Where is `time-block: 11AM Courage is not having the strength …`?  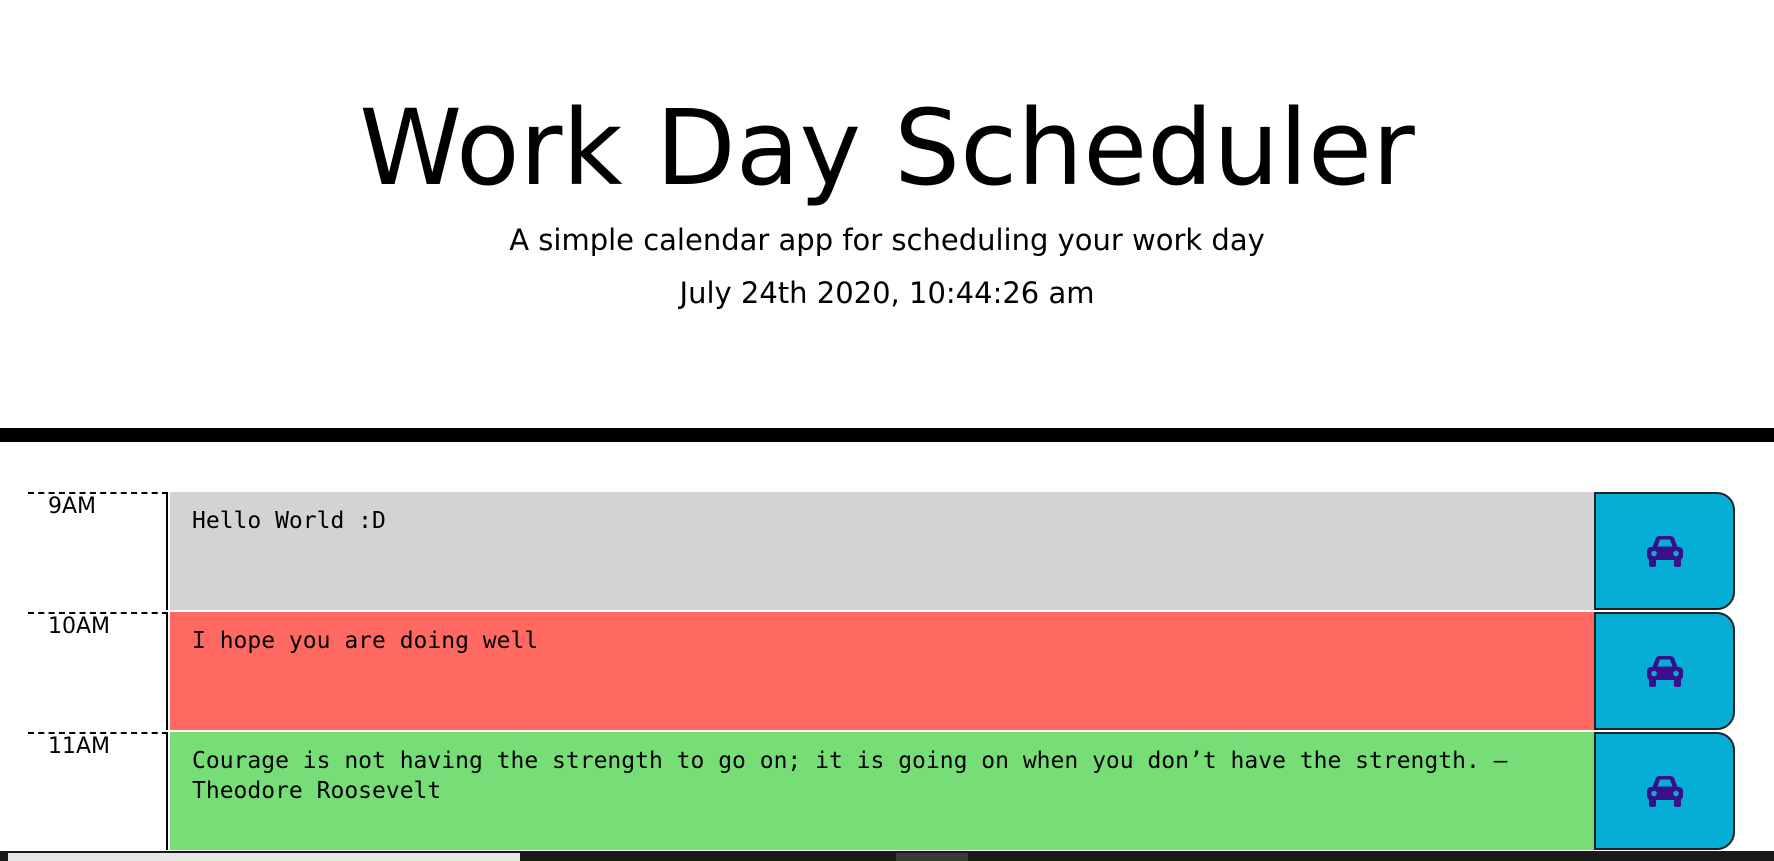 time-block: 11AM Courage is not having the strength … is located at coordinates (881, 791).